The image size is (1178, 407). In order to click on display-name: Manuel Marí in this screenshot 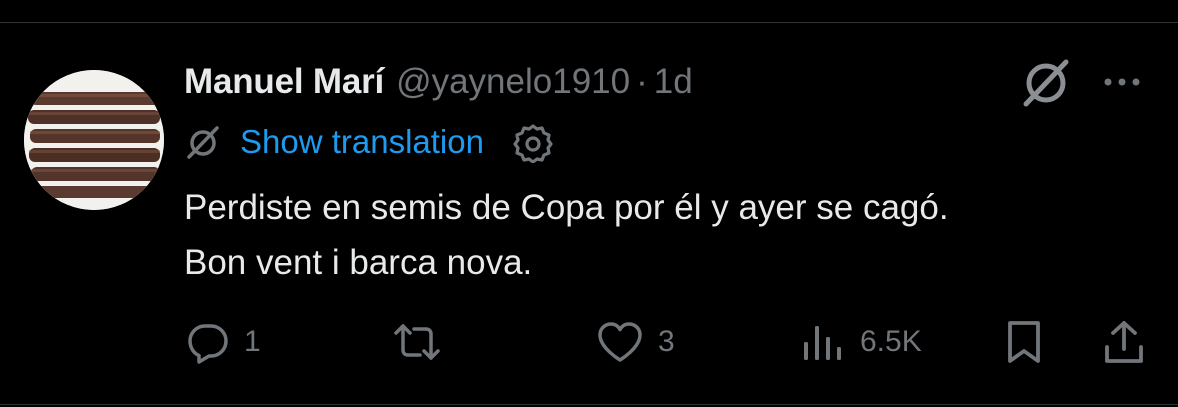, I will do `click(284, 82)`.